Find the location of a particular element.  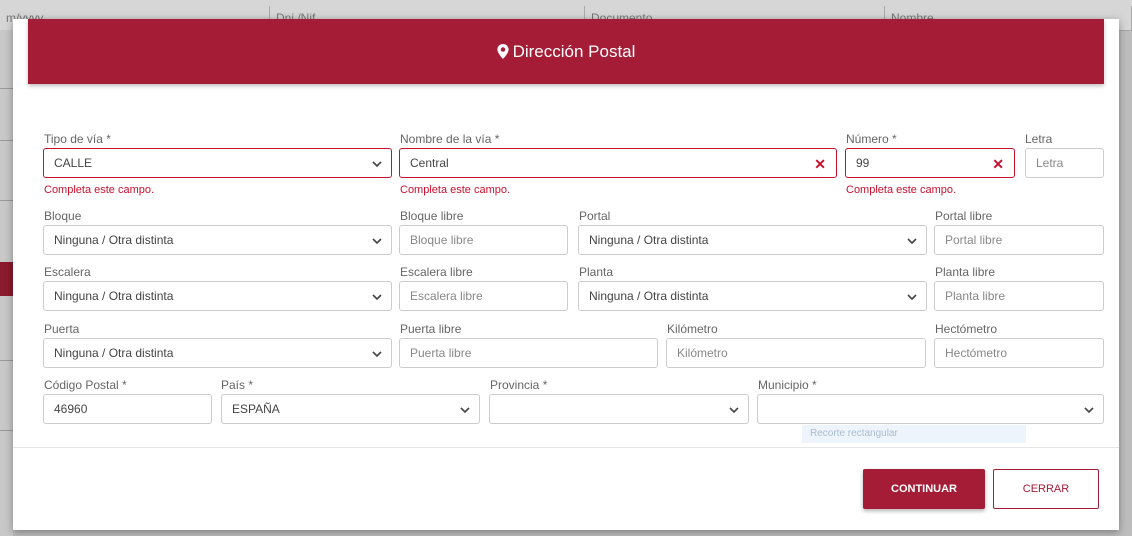

kilometro-placeholder: Kilómetro is located at coordinates (702, 353).